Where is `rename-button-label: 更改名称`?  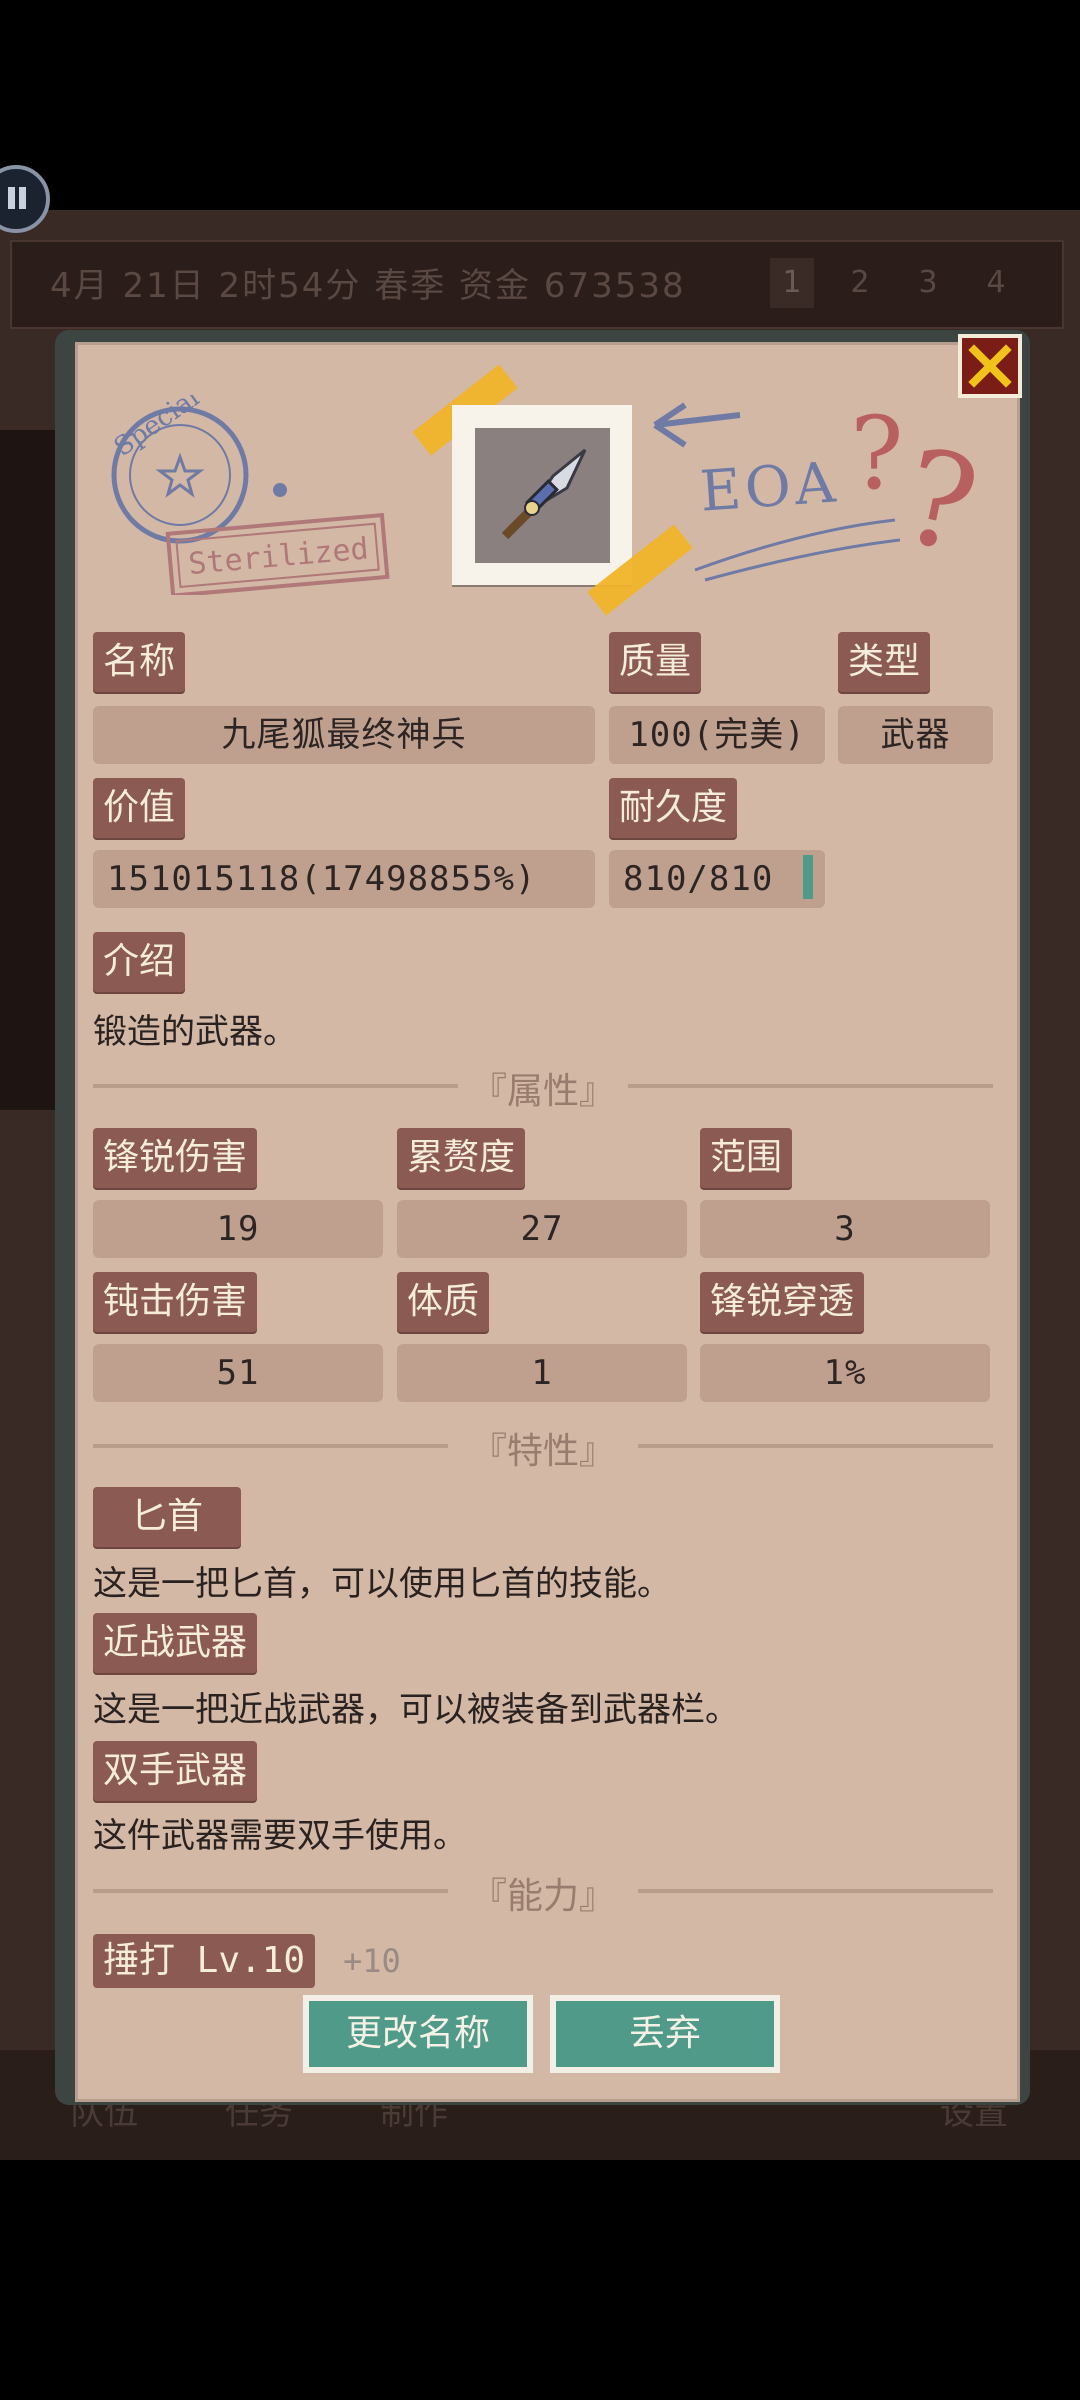 rename-button-label: 更改名称 is located at coordinates (418, 2034).